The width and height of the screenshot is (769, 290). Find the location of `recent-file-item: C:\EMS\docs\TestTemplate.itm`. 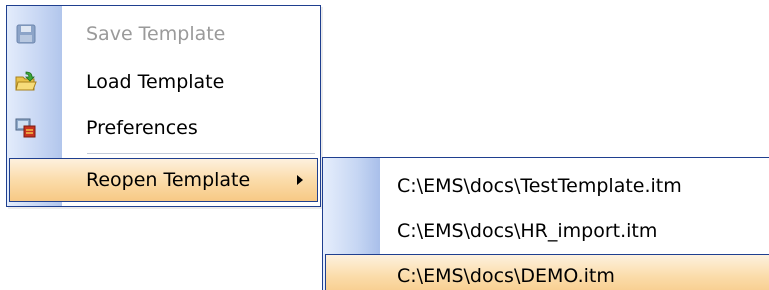

recent-file-item: C:\EMS\docs\TestTemplate.itm is located at coordinates (547, 186).